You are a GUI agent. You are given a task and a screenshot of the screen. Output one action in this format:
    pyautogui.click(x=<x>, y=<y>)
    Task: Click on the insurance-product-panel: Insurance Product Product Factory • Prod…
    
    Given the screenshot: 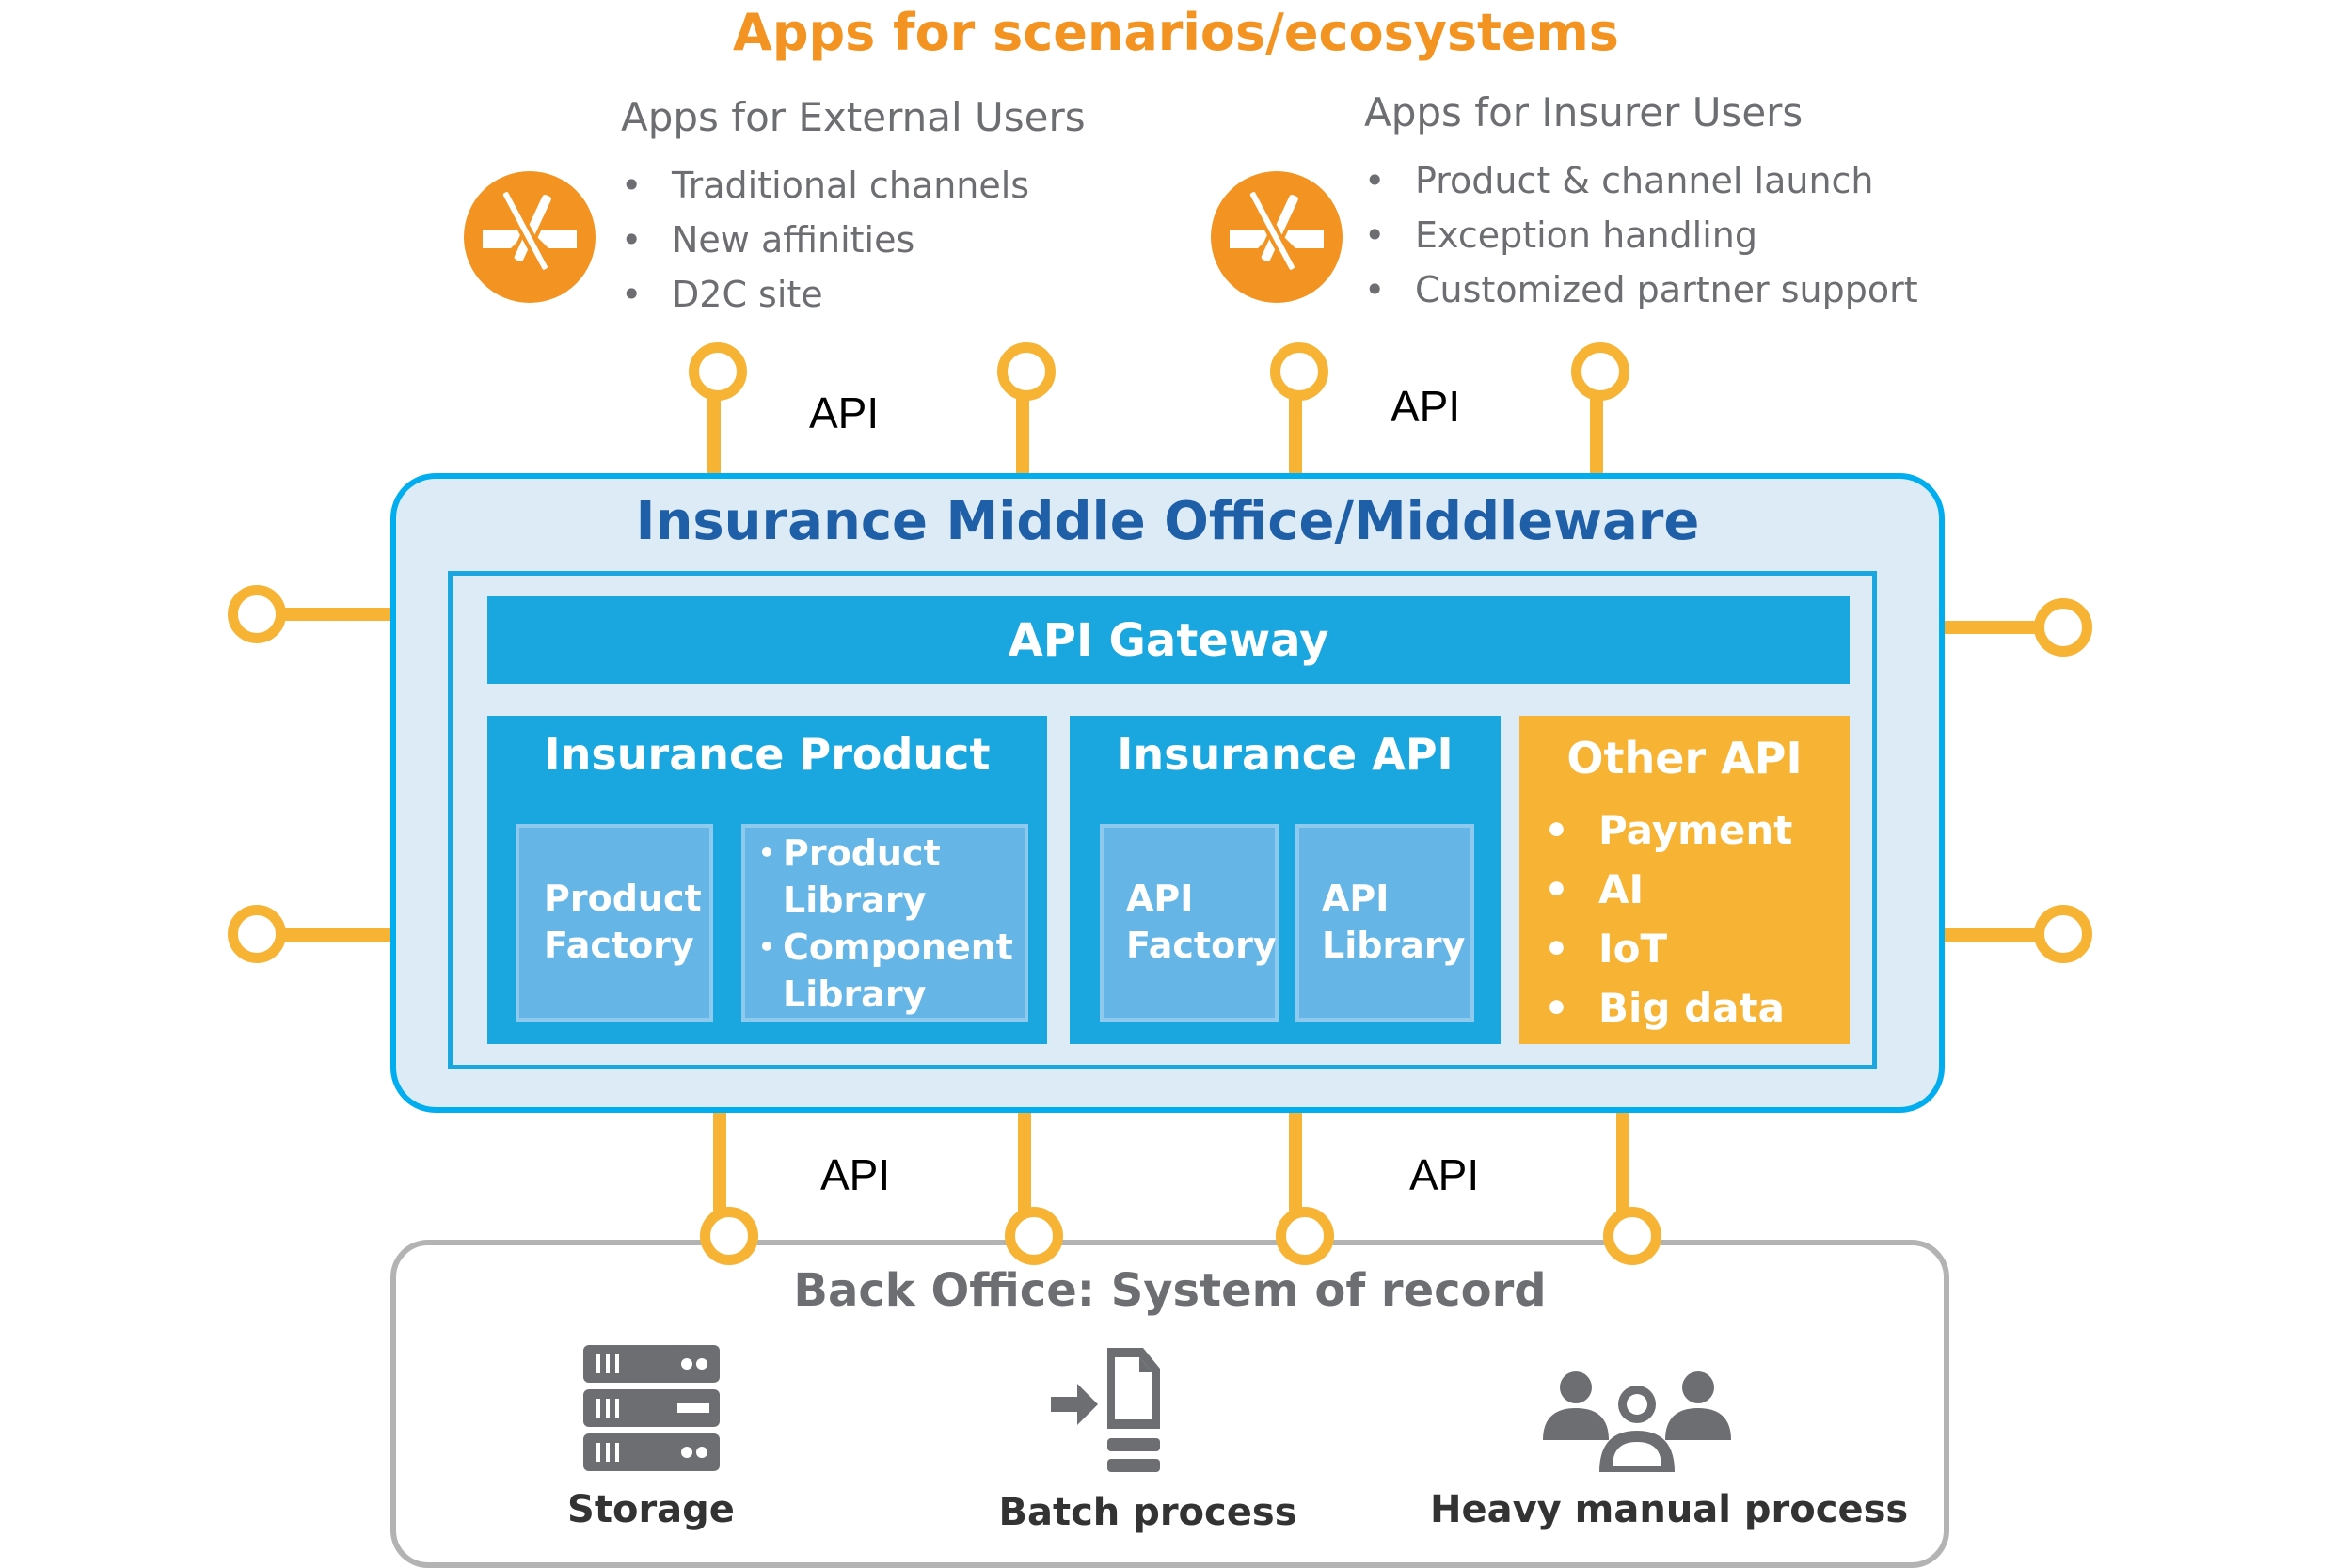 What is the action you would take?
    pyautogui.click(x=767, y=880)
    